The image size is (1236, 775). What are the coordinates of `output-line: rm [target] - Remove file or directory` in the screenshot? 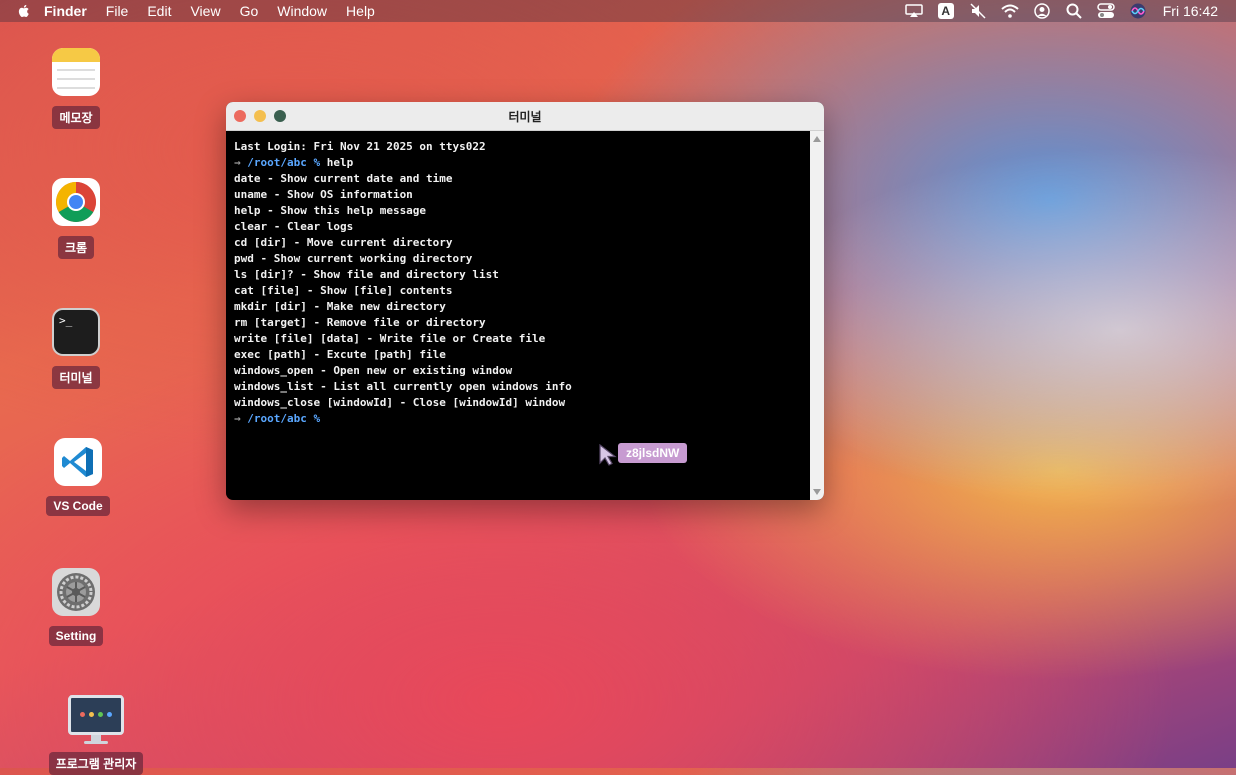 It's located at (360, 322).